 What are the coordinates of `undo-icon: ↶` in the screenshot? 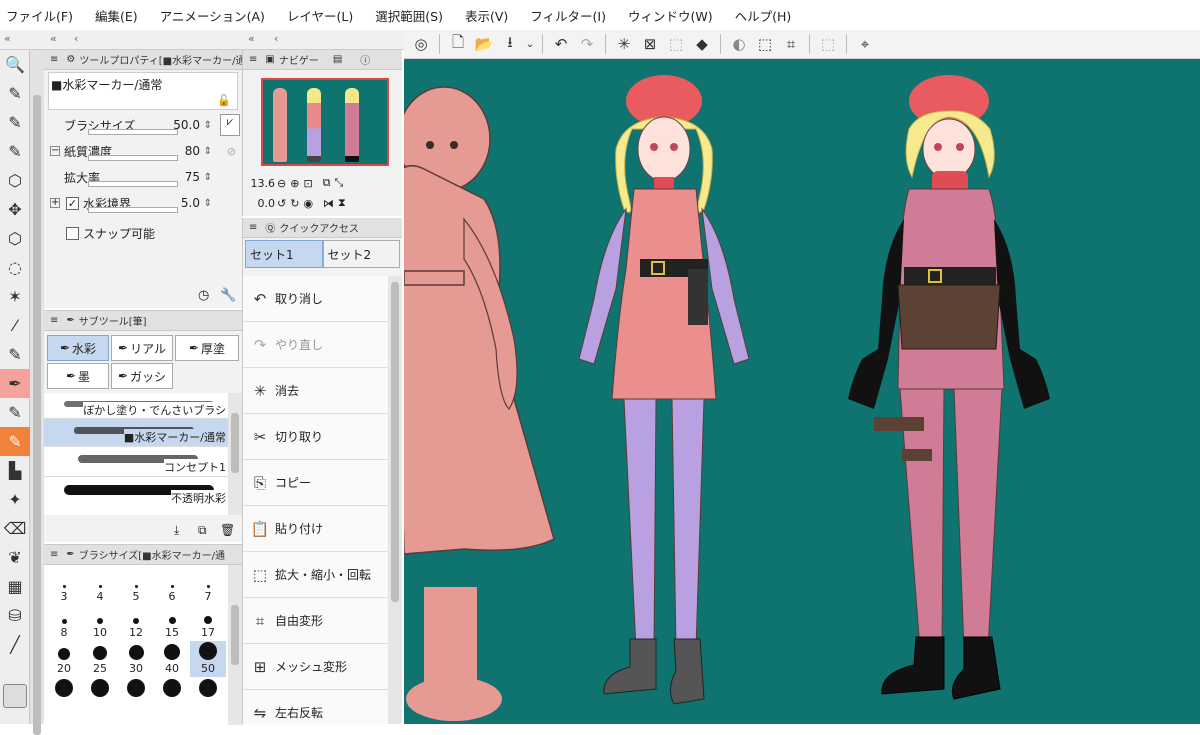 It's located at (561, 44).